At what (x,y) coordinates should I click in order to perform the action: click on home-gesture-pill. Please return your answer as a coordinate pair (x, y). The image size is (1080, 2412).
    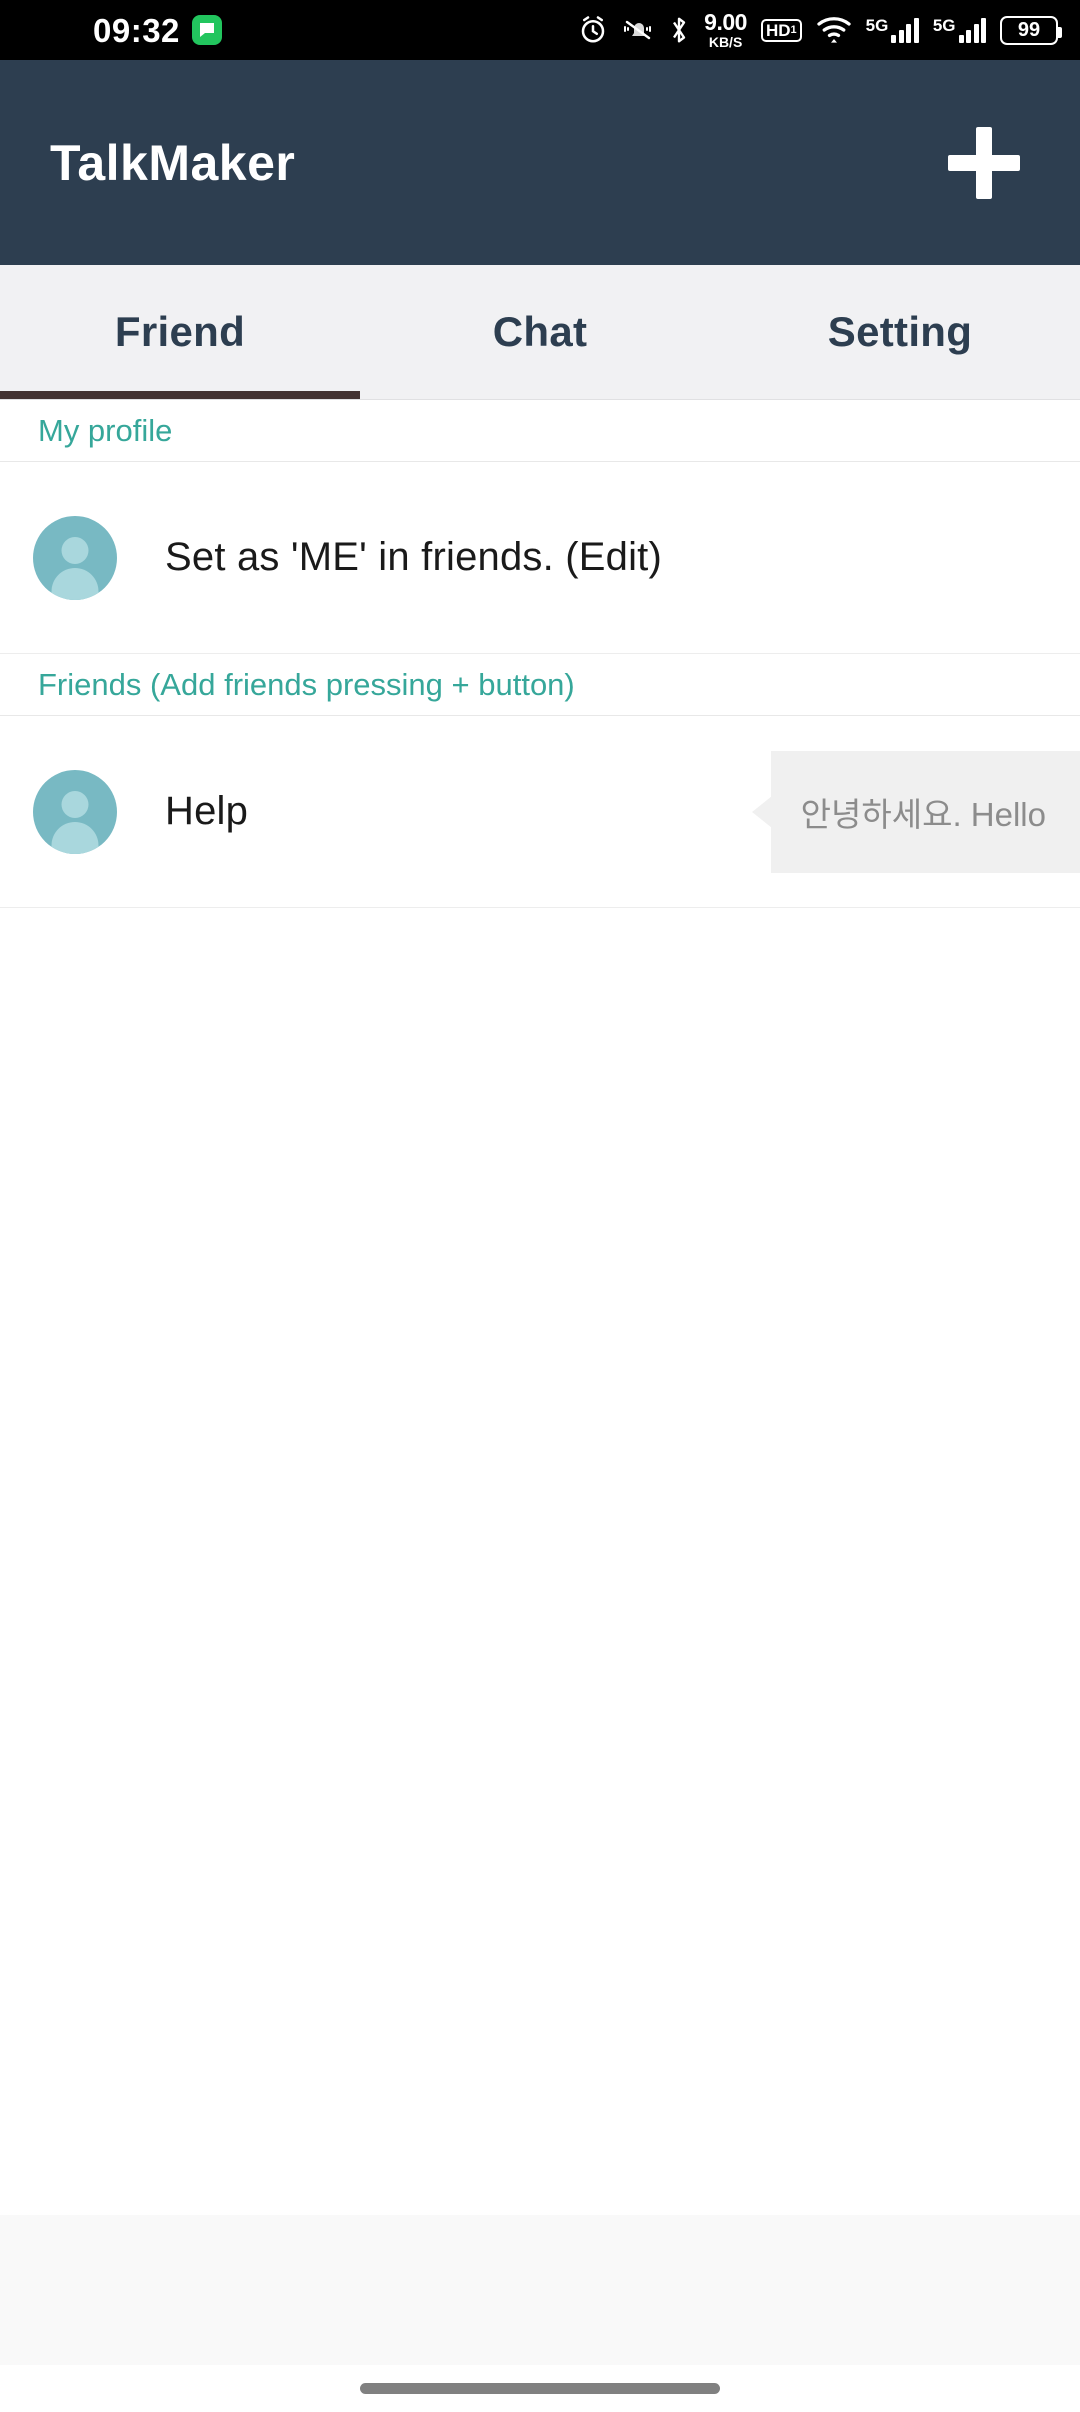
    Looking at the image, I should click on (540, 2388).